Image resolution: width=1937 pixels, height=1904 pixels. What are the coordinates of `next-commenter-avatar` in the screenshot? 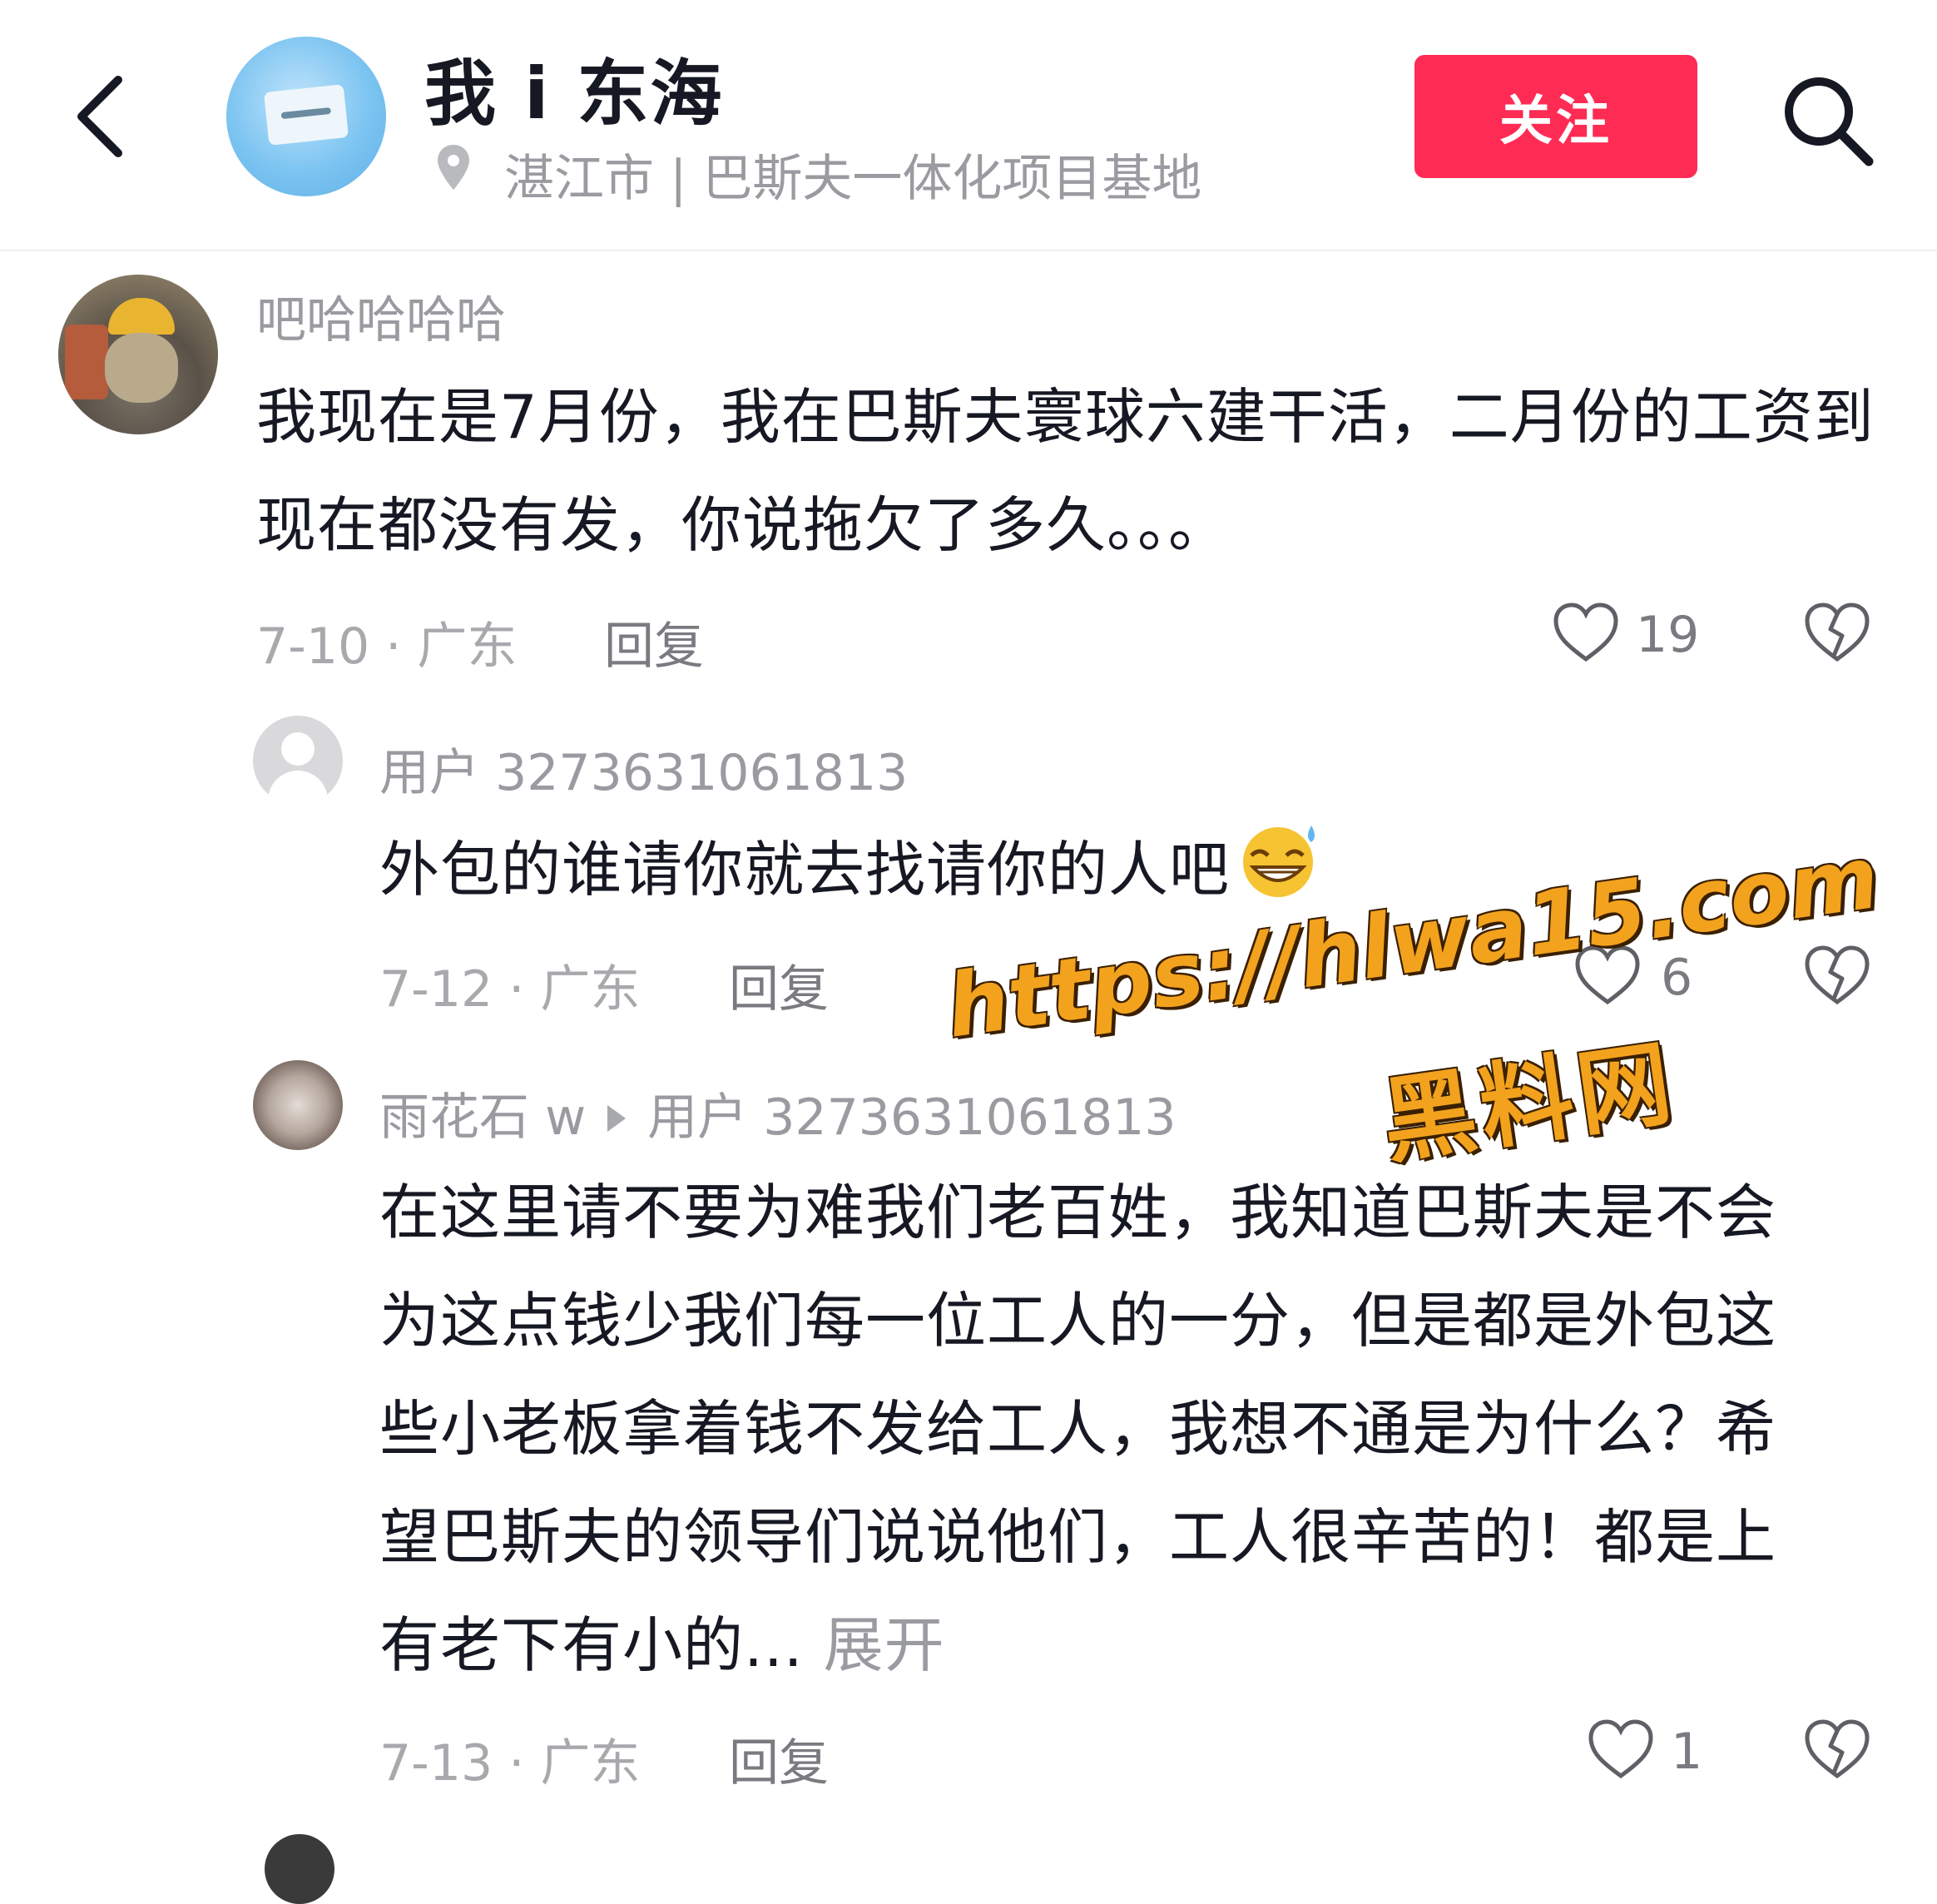 It's located at (299, 1869).